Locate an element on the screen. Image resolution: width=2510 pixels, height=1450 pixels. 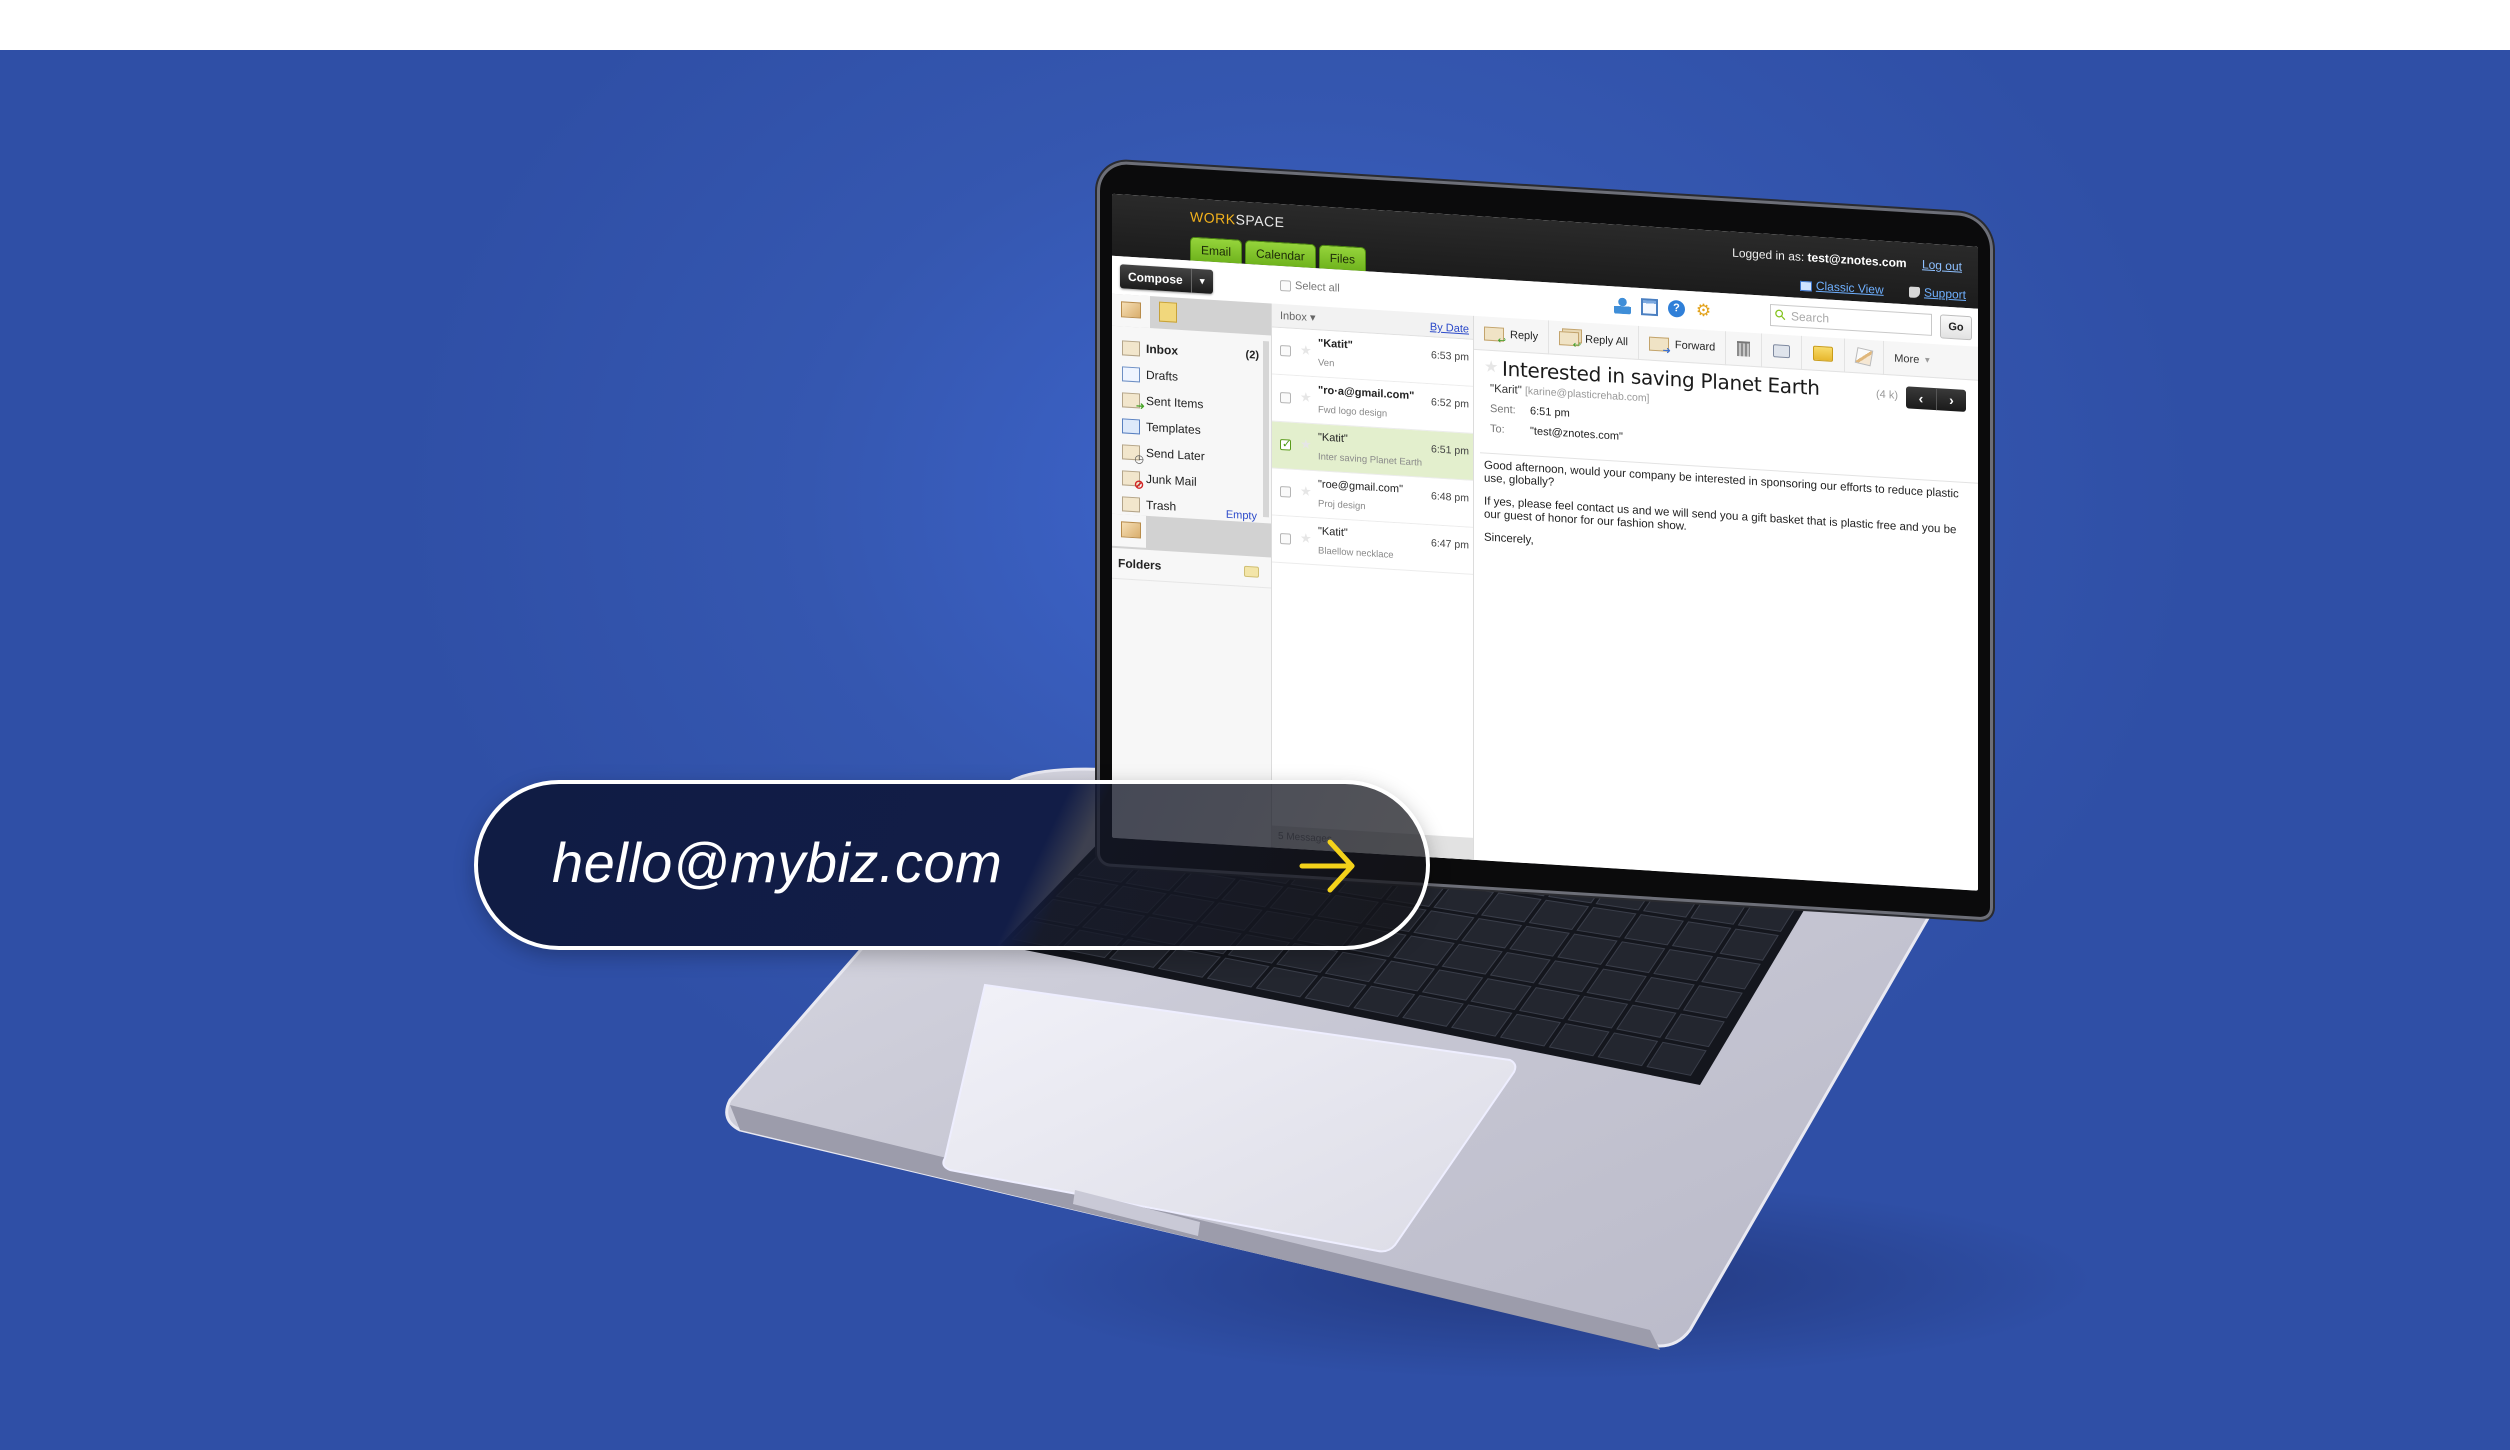
folder-scrollbar is located at coordinates (1266, 429).